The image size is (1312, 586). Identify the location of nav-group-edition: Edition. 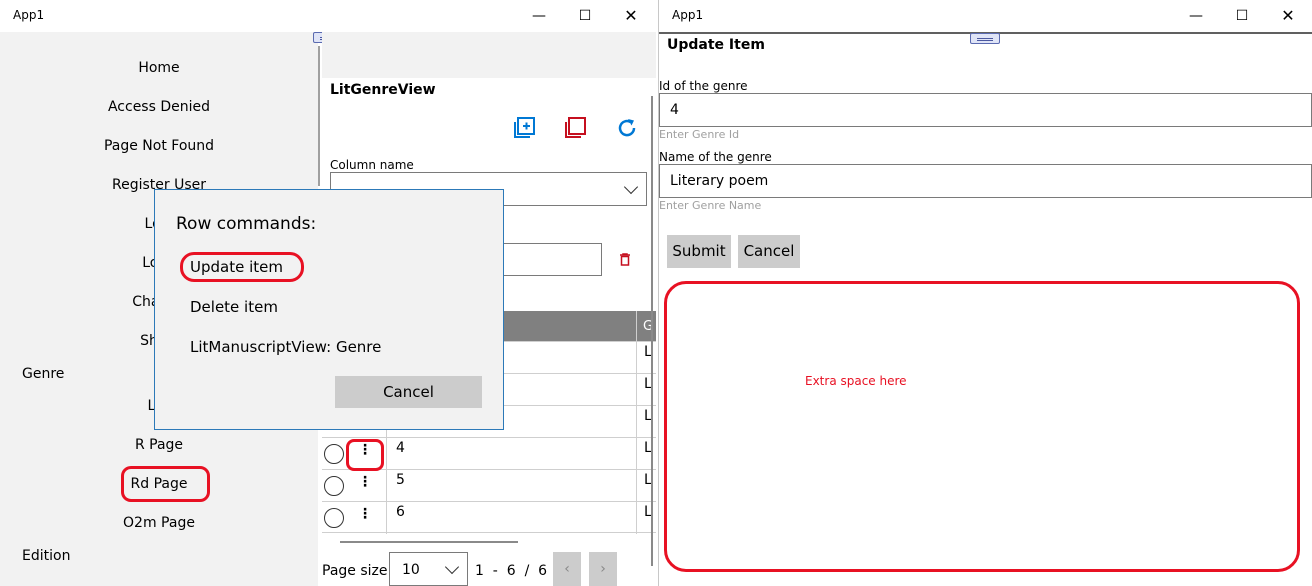
(46, 556).